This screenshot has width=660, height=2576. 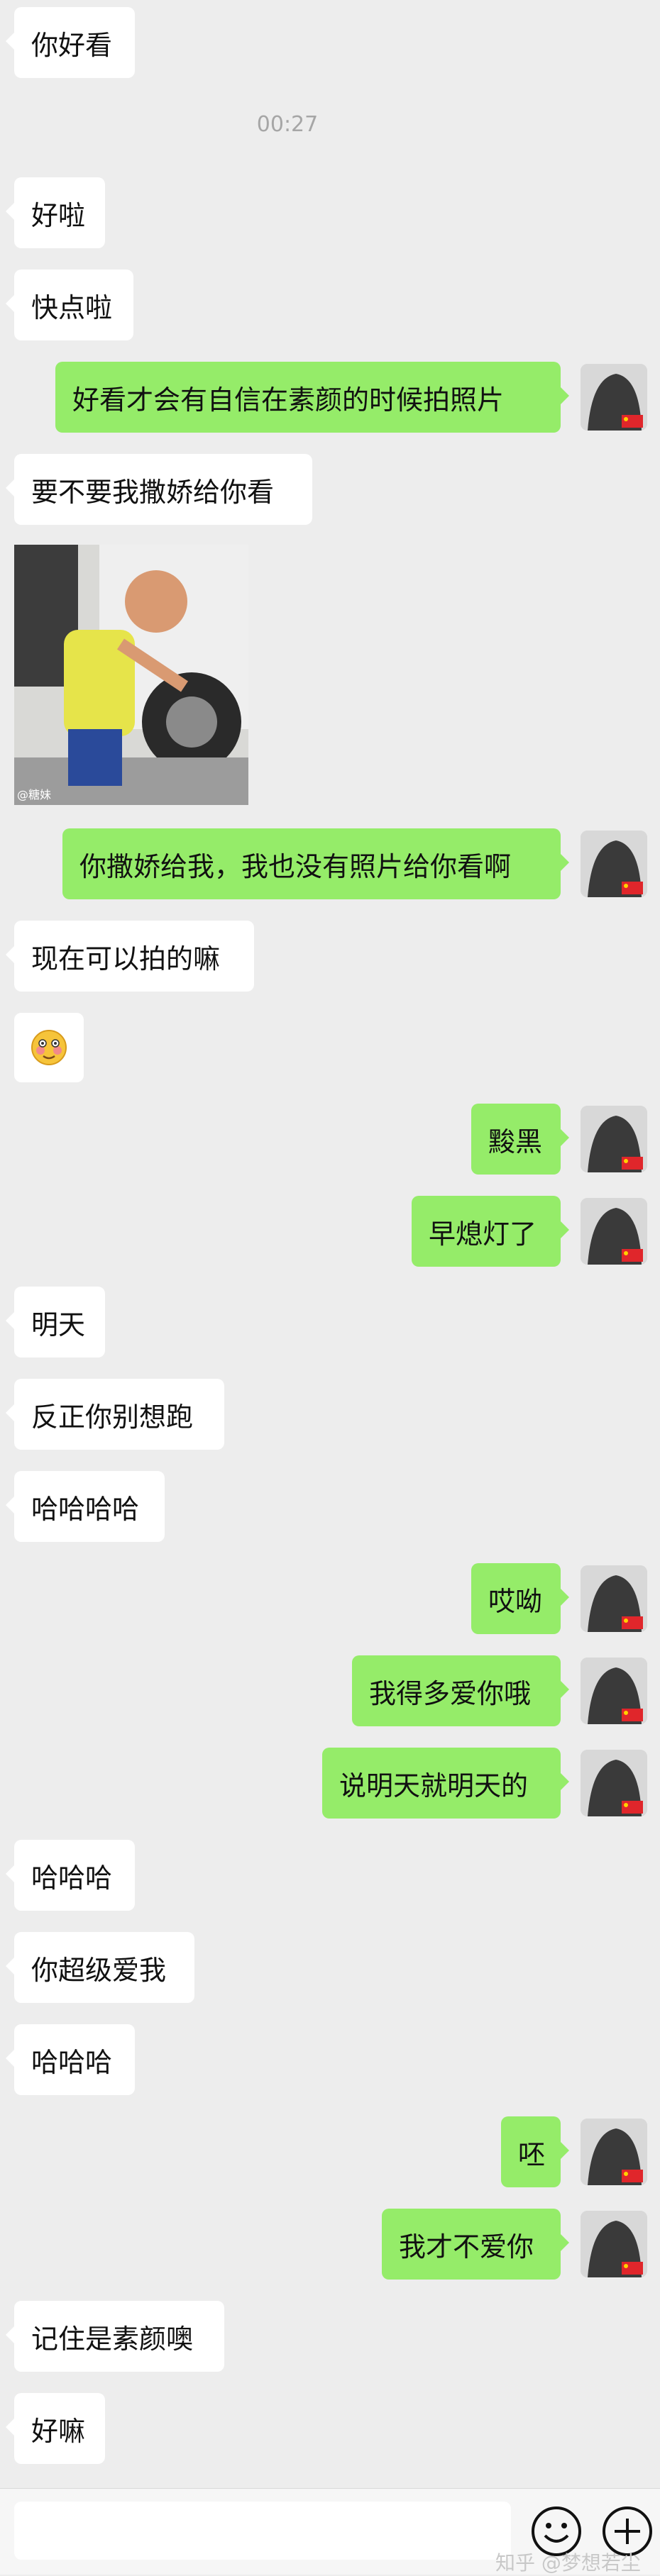 What do you see at coordinates (153, 492) in the screenshot?
I see `message-text: 要不要我撒娇给你看` at bounding box center [153, 492].